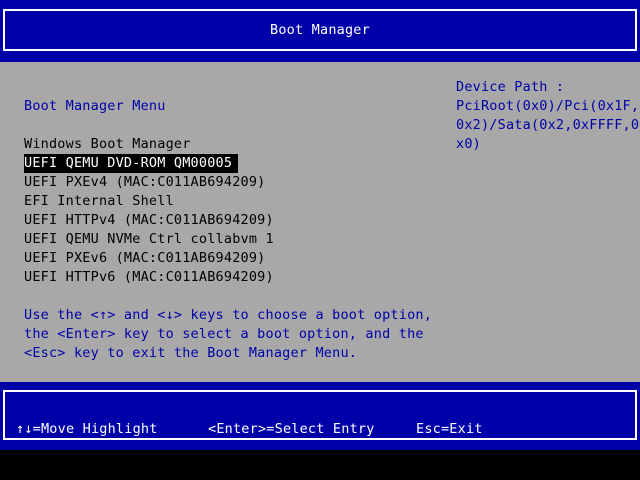 The width and height of the screenshot is (640, 480). I want to click on device-path-value: x0), so click(468, 144).